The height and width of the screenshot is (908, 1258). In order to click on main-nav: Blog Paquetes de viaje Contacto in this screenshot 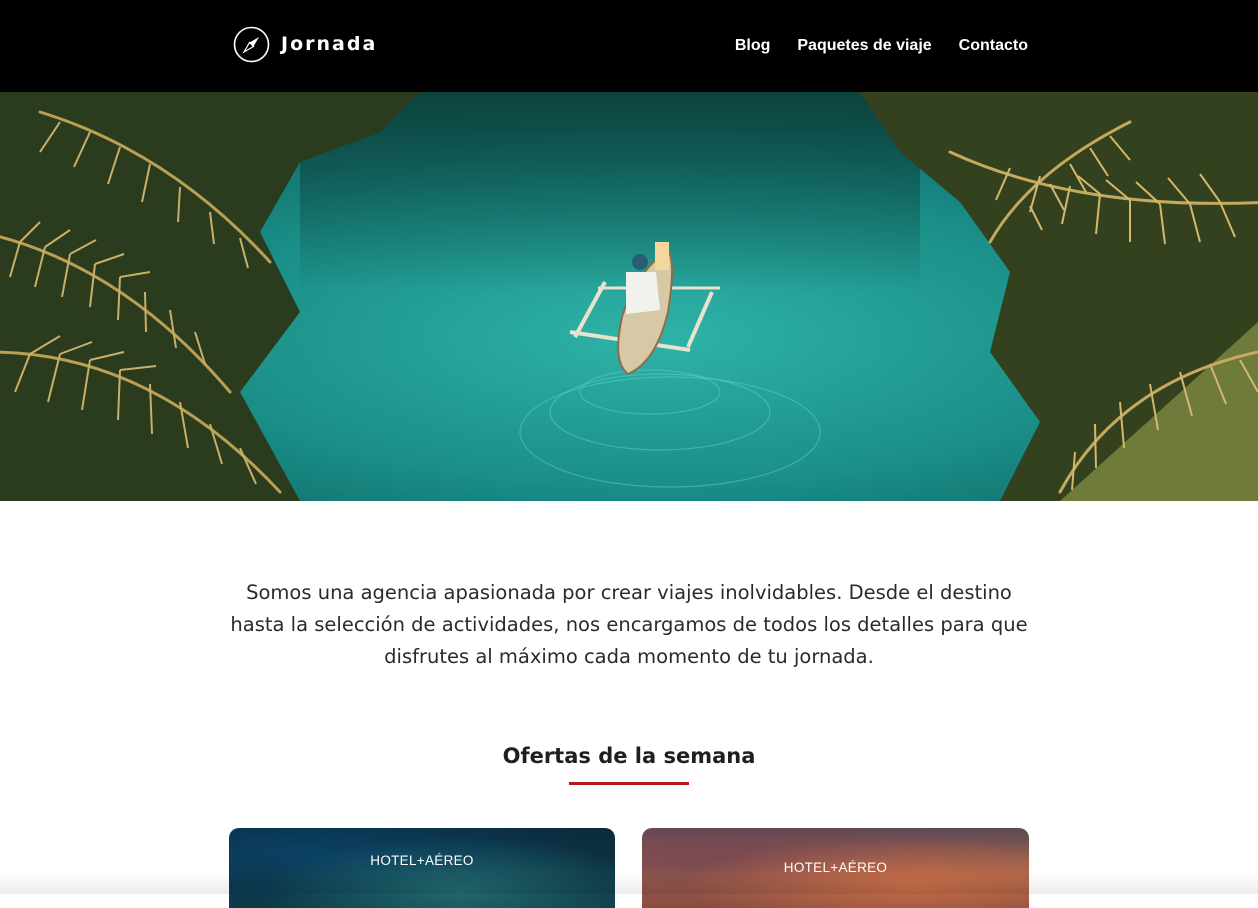, I will do `click(868, 46)`.